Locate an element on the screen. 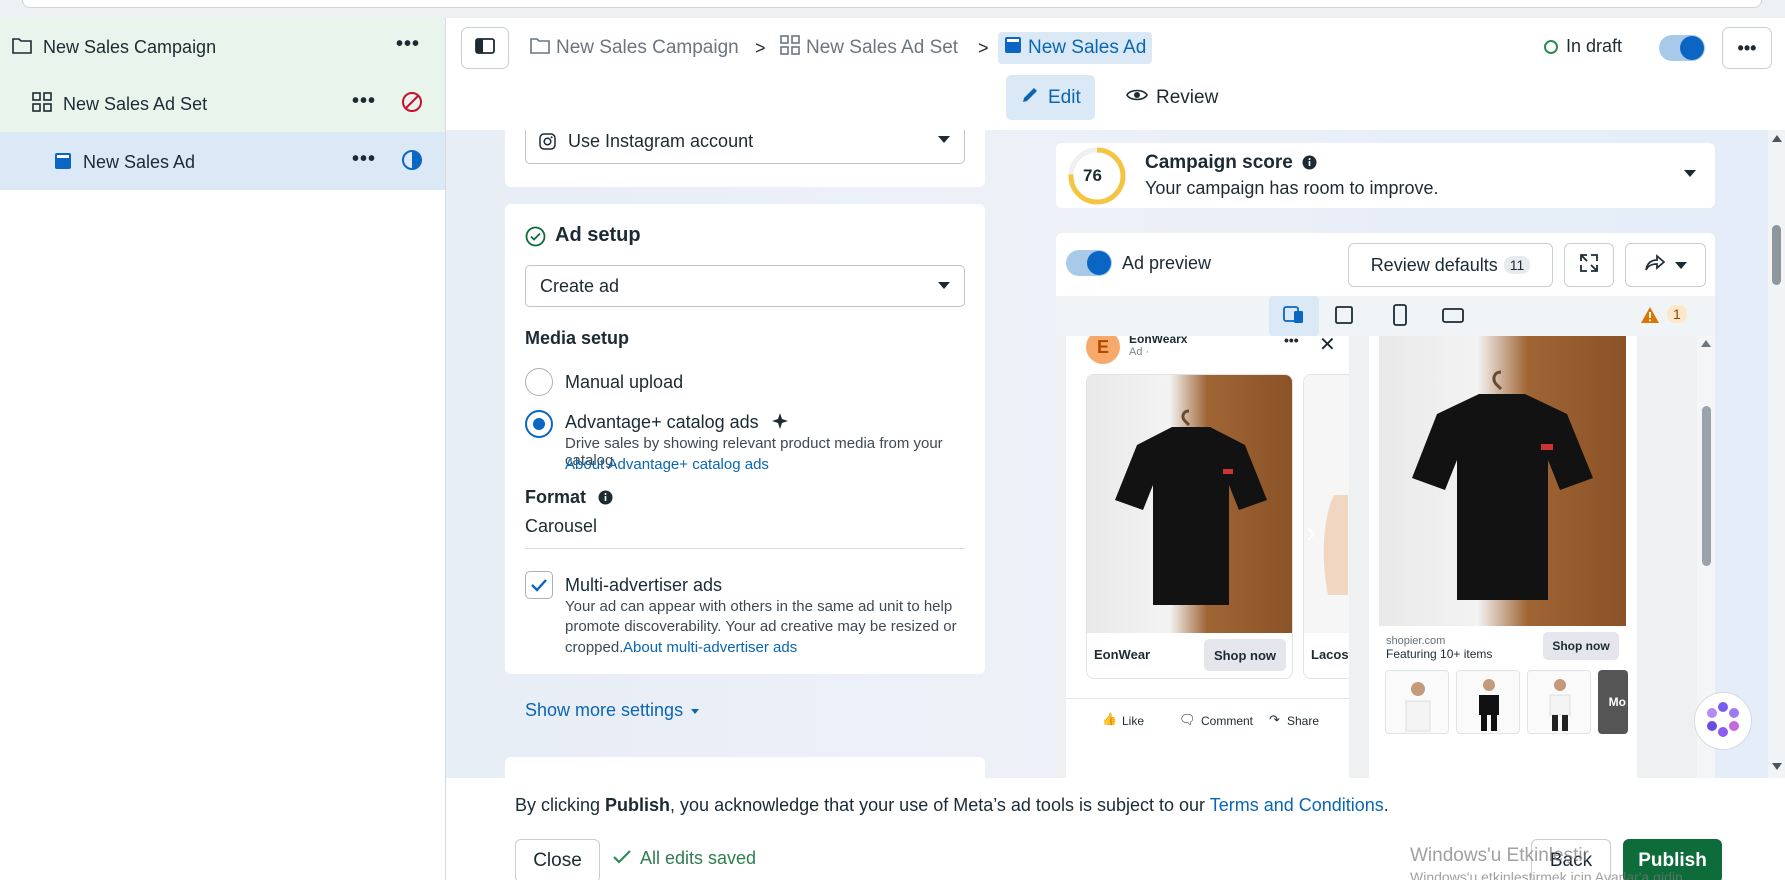 This screenshot has height=880, width=1785. show-more-settings-link: Show more settings is located at coordinates (604, 710).